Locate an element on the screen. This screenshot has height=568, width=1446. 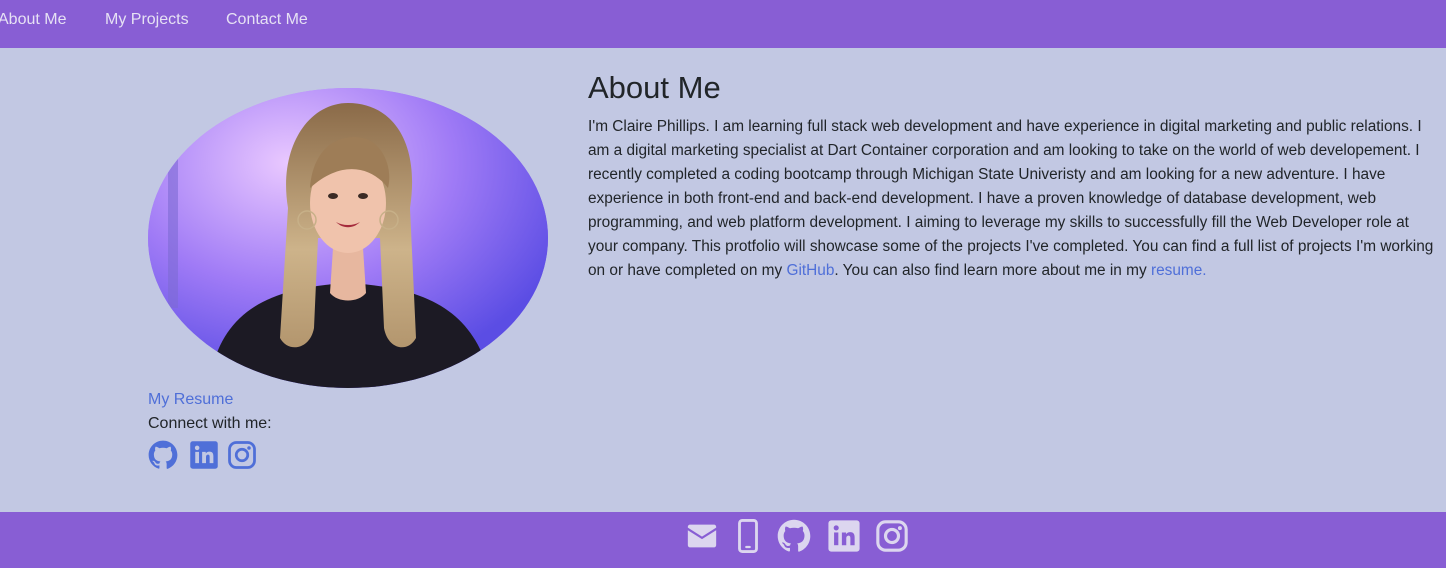
nav-link-about-me: About Me is located at coordinates (33, 20).